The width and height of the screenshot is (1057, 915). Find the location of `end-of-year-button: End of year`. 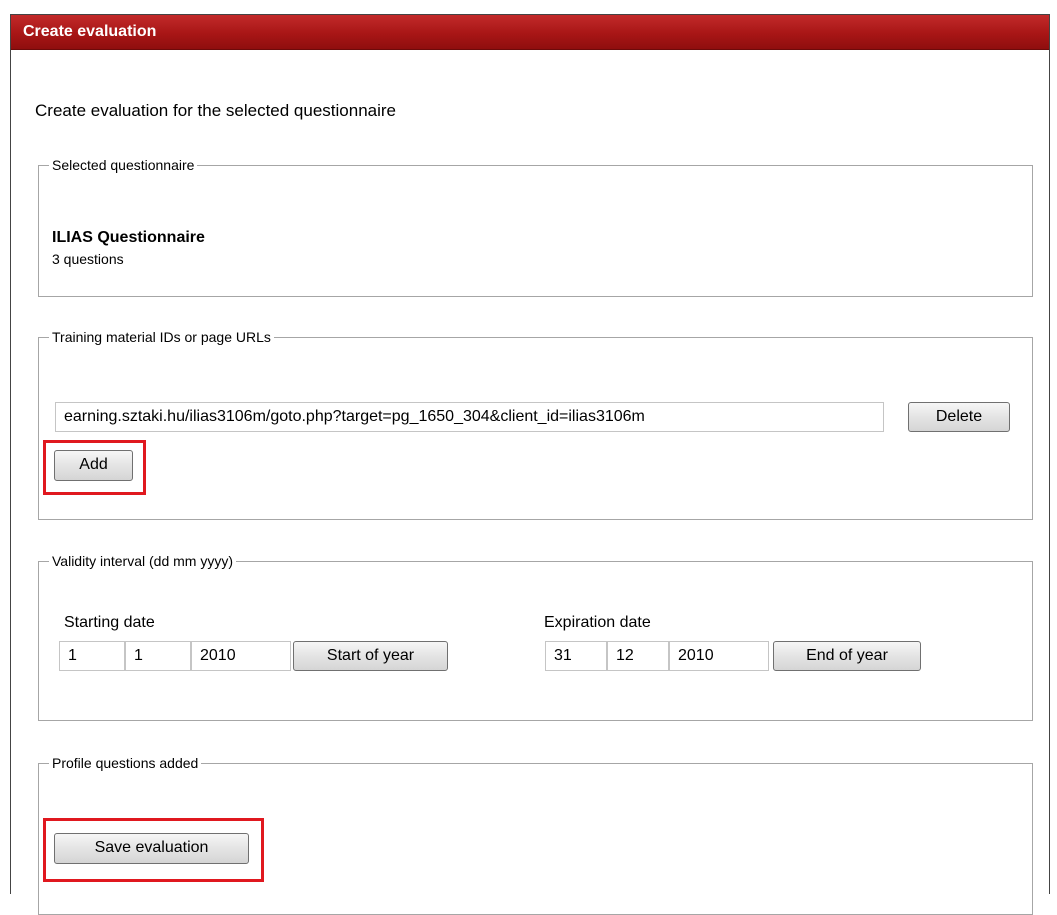

end-of-year-button: End of year is located at coordinates (847, 656).